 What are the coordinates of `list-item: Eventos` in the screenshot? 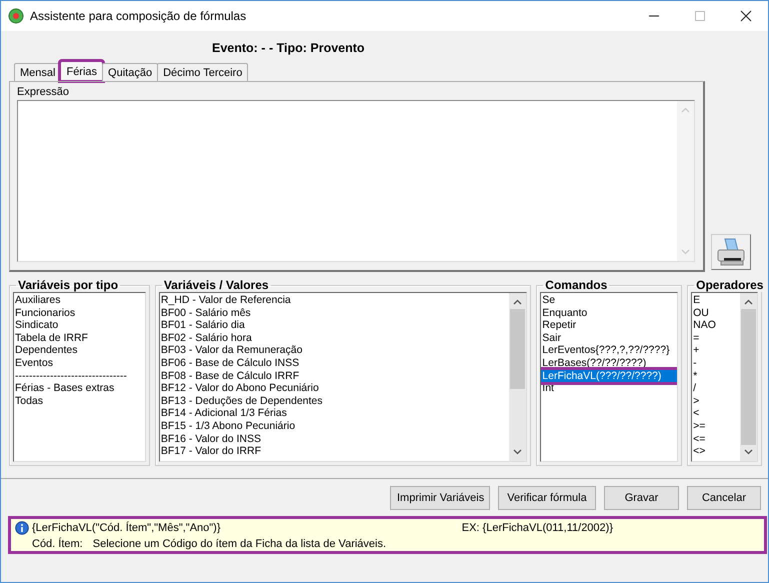 It's located at (79, 363).